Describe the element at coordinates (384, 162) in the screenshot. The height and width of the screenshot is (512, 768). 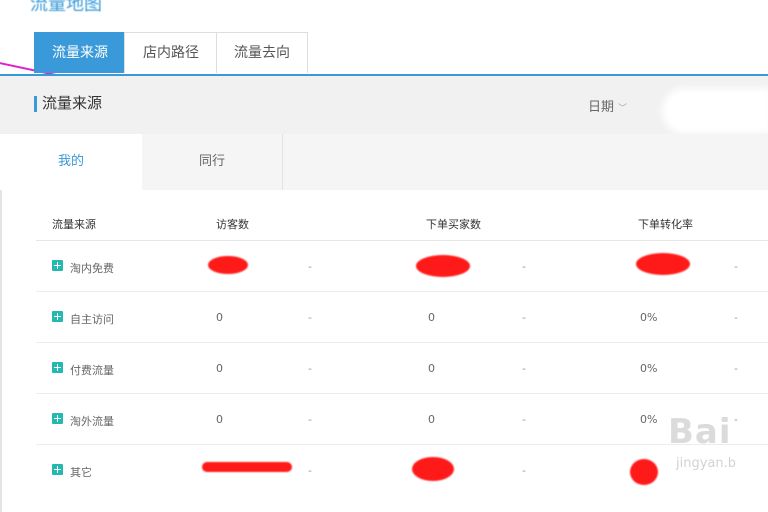
I see `sub-tabs: 我的 同行` at that location.